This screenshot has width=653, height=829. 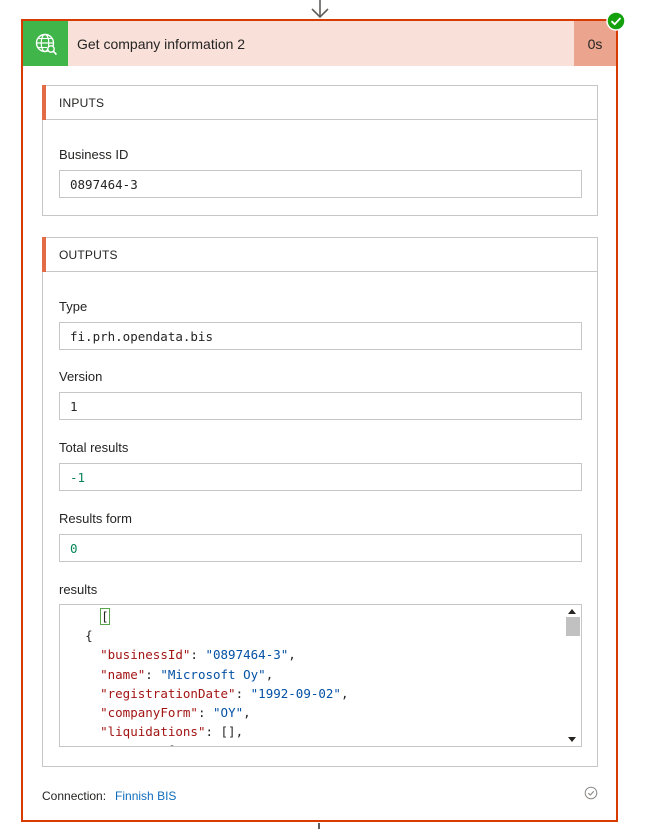 What do you see at coordinates (153, 732) in the screenshot?
I see `json-key: "liquidations"` at bounding box center [153, 732].